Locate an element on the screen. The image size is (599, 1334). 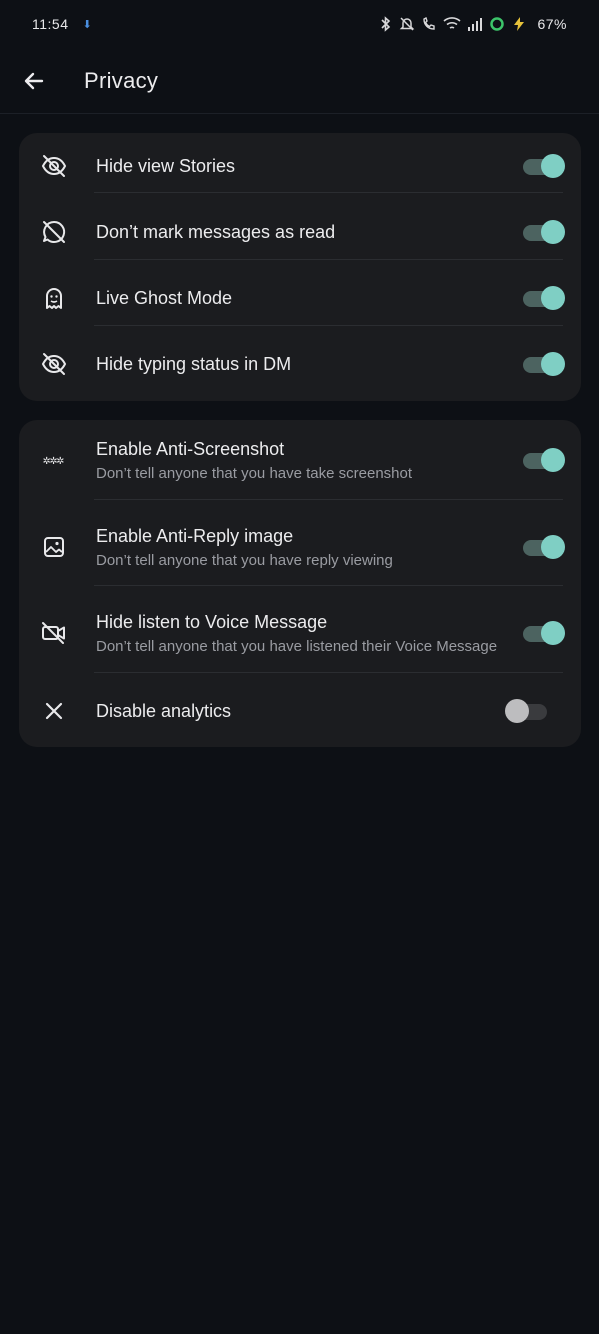
disable-analytics-toggle is located at coordinates (528, 711).